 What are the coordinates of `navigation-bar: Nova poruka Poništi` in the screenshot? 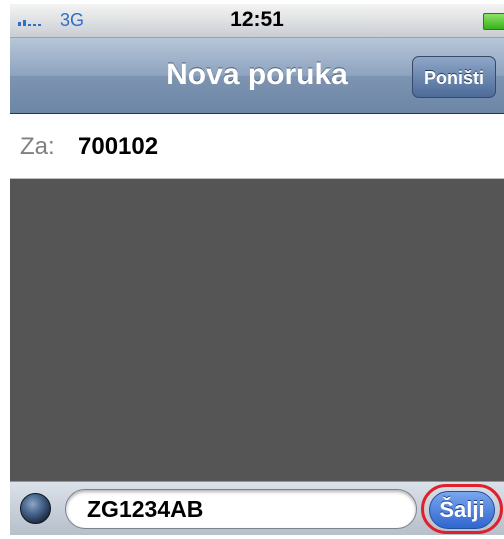 It's located at (257, 76).